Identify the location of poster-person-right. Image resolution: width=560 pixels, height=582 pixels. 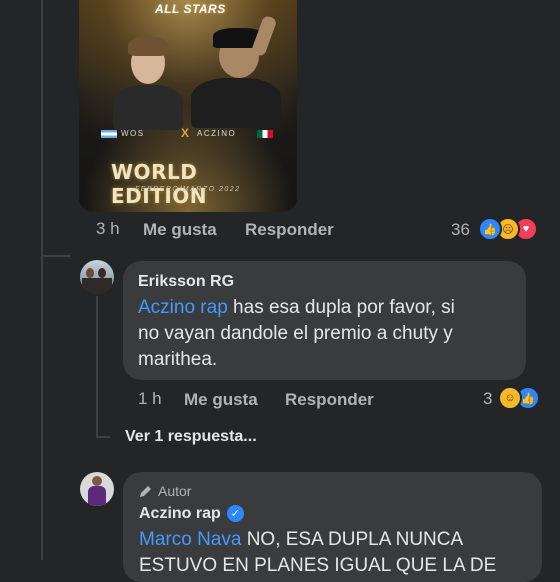
(236, 71).